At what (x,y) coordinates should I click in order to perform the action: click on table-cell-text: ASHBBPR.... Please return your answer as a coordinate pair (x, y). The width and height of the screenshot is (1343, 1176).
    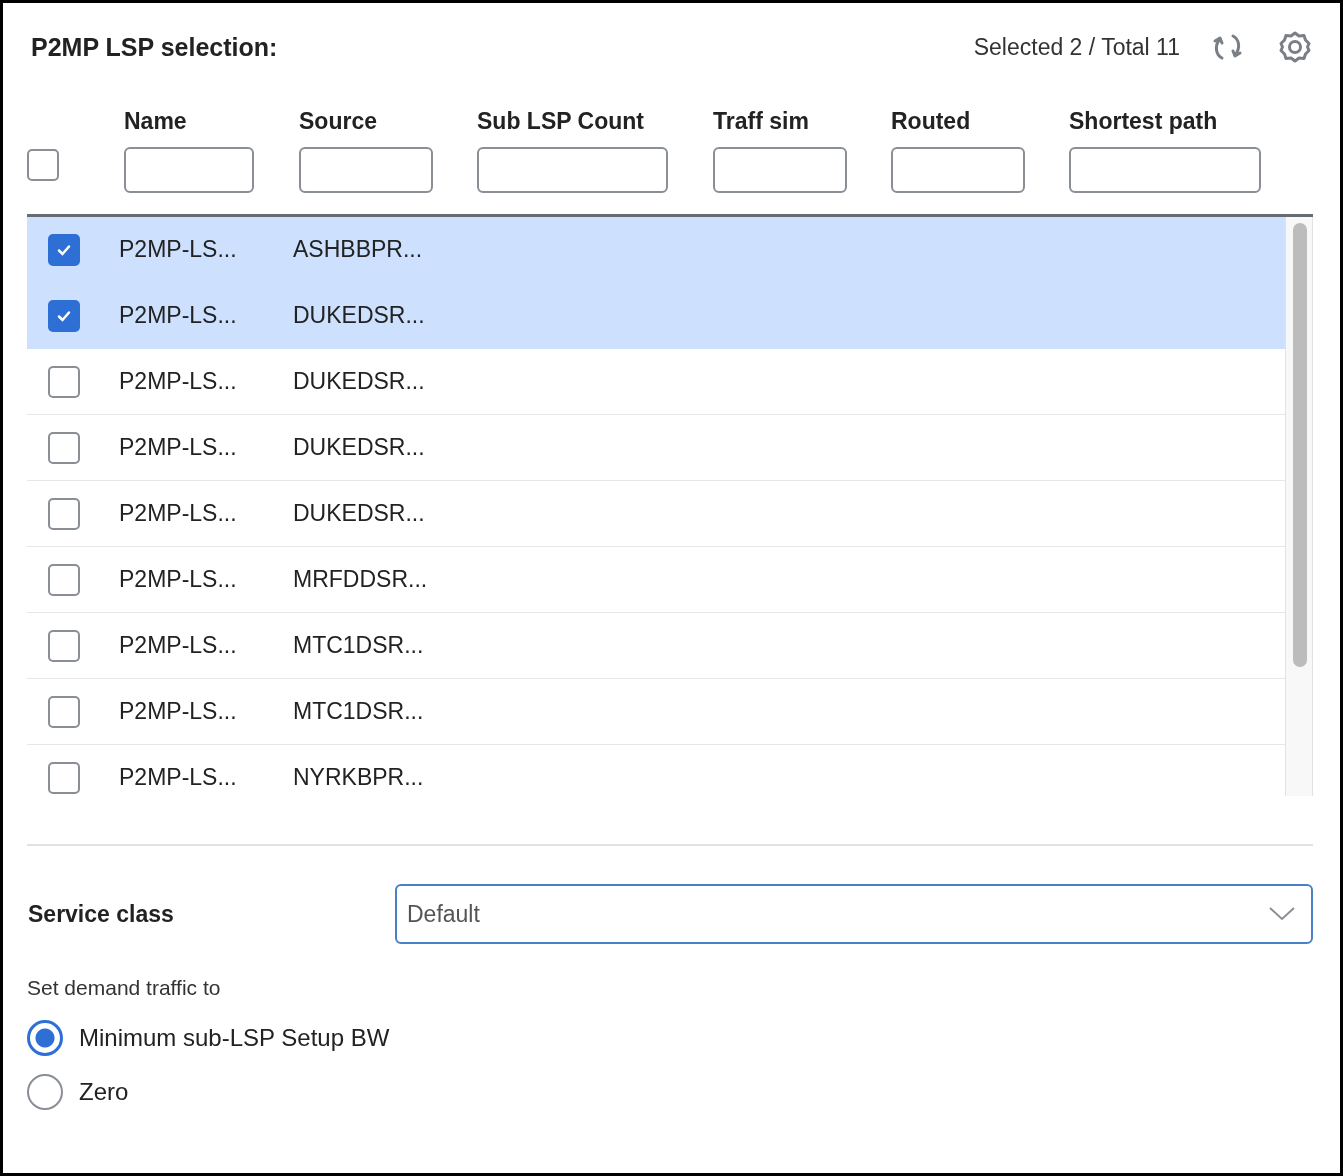
    Looking at the image, I should click on (358, 249).